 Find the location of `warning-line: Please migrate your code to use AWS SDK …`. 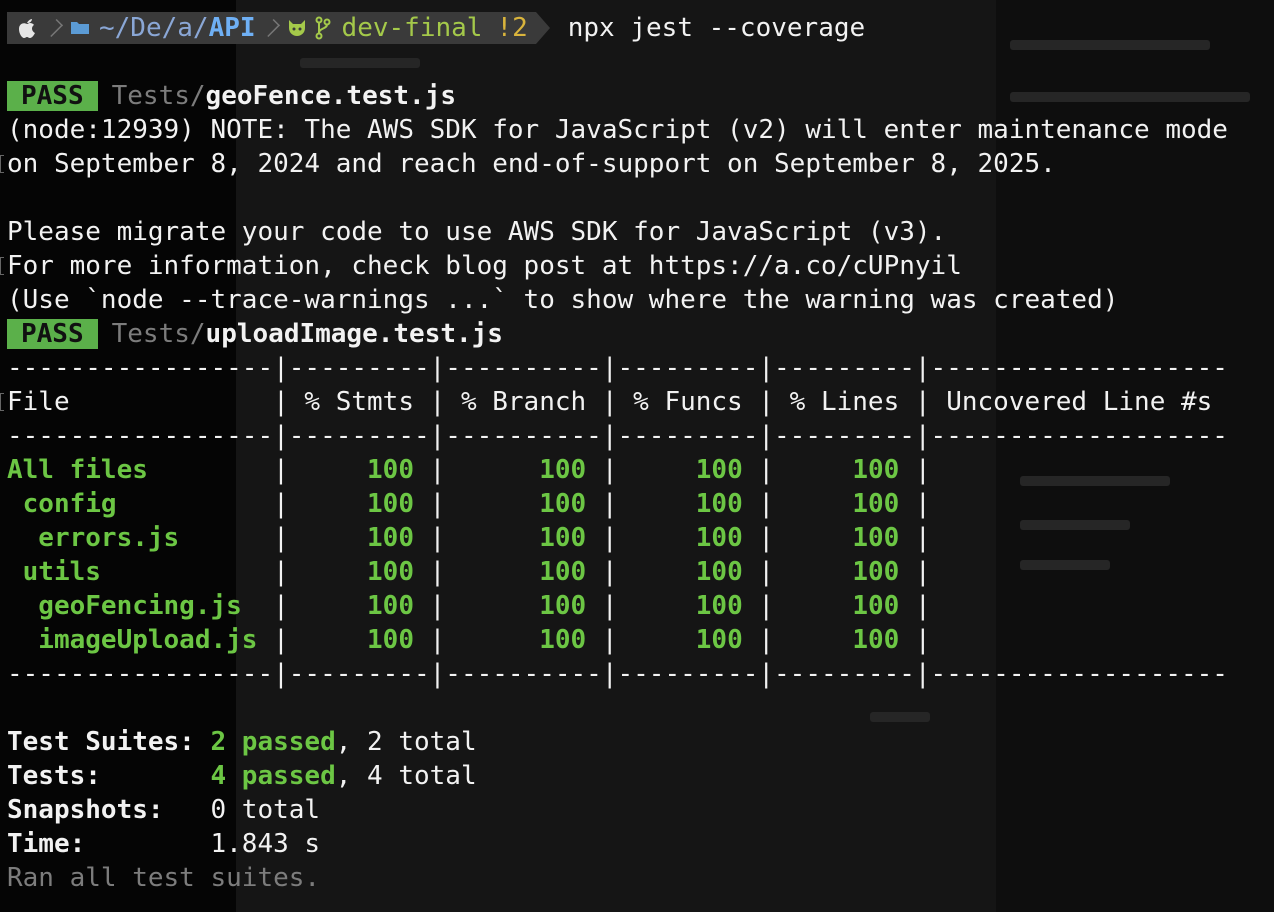

warning-line: Please migrate your code to use AWS SDK … is located at coordinates (477, 232).